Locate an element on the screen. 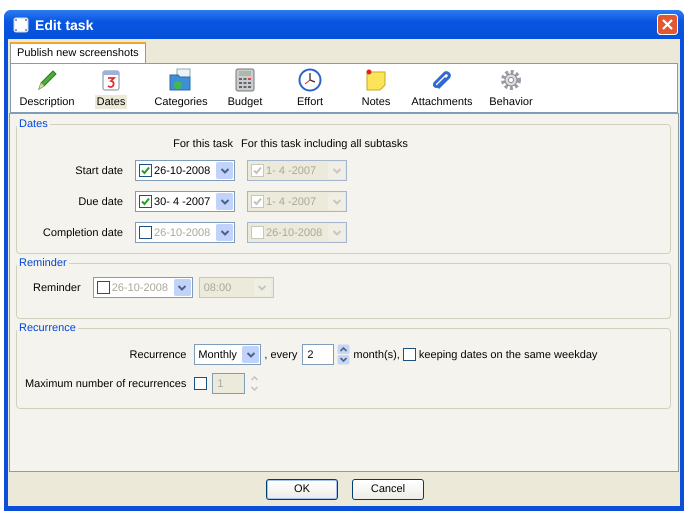 This screenshot has height=515, width=687. date-field: 30- 4 -2007 is located at coordinates (185, 201).